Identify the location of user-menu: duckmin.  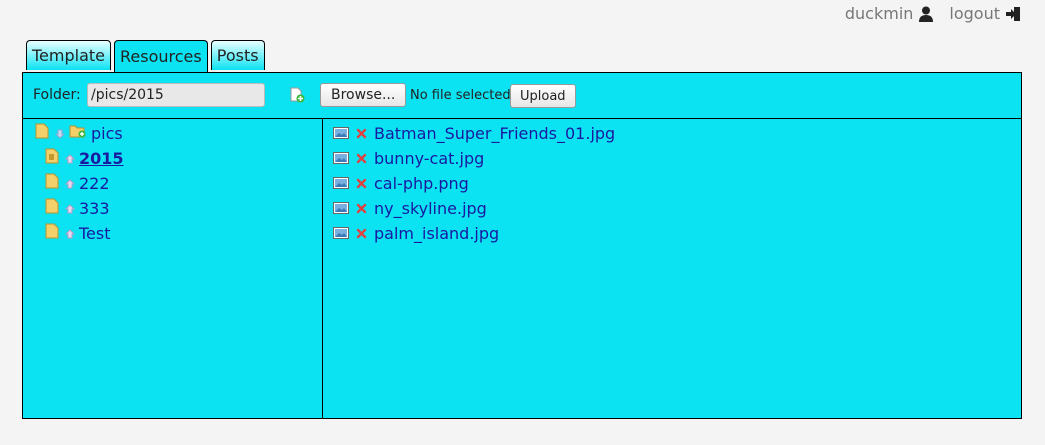
(889, 13).